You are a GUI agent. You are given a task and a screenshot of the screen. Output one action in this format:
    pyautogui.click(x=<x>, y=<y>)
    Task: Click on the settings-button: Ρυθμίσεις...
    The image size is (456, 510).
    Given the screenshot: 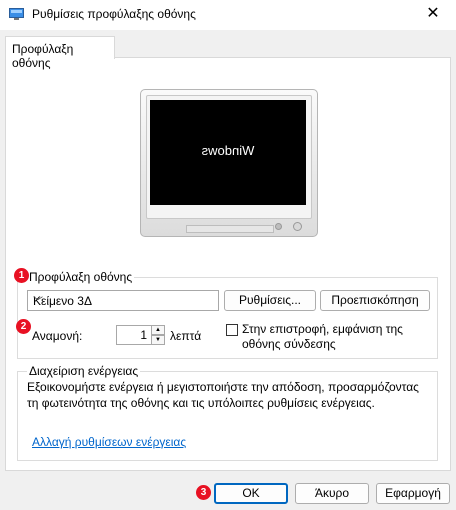 What is the action you would take?
    pyautogui.click(x=270, y=300)
    